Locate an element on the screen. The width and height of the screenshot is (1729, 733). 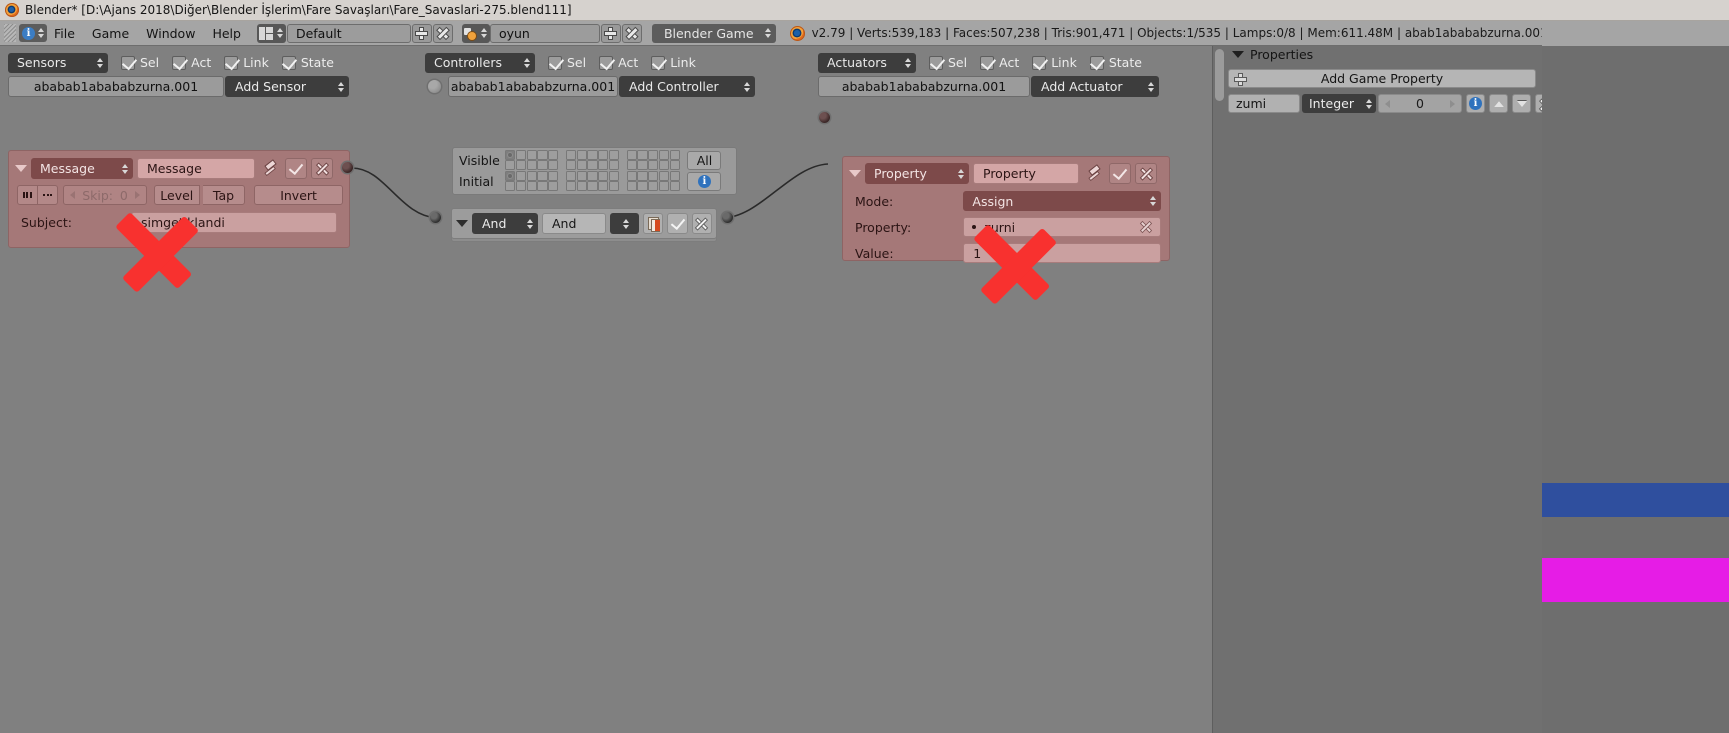
game-property-name-field: zumi is located at coordinates (1264, 103).